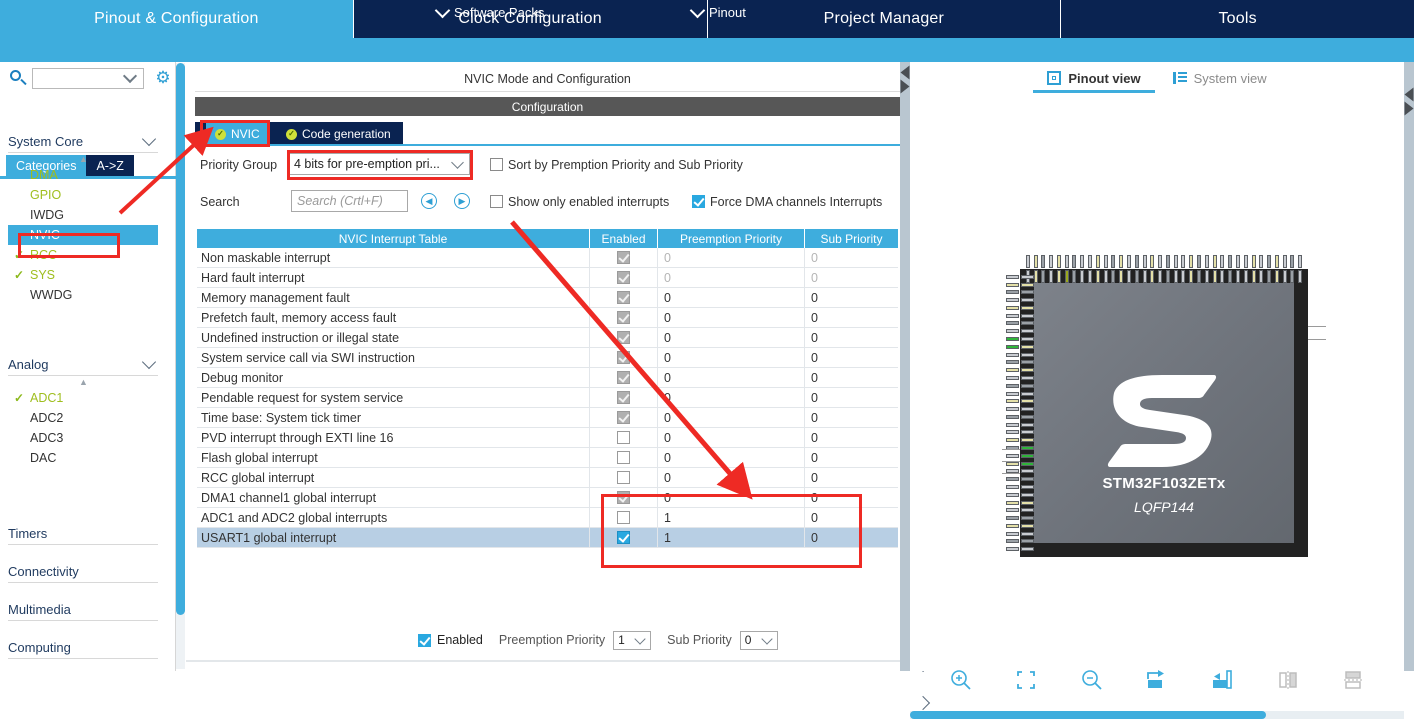 Image resolution: width=1414 pixels, height=719 pixels. Describe the element at coordinates (547, 438) in the screenshot. I see `table-row: PVD interrupt through EXTI line 16 0 0` at that location.